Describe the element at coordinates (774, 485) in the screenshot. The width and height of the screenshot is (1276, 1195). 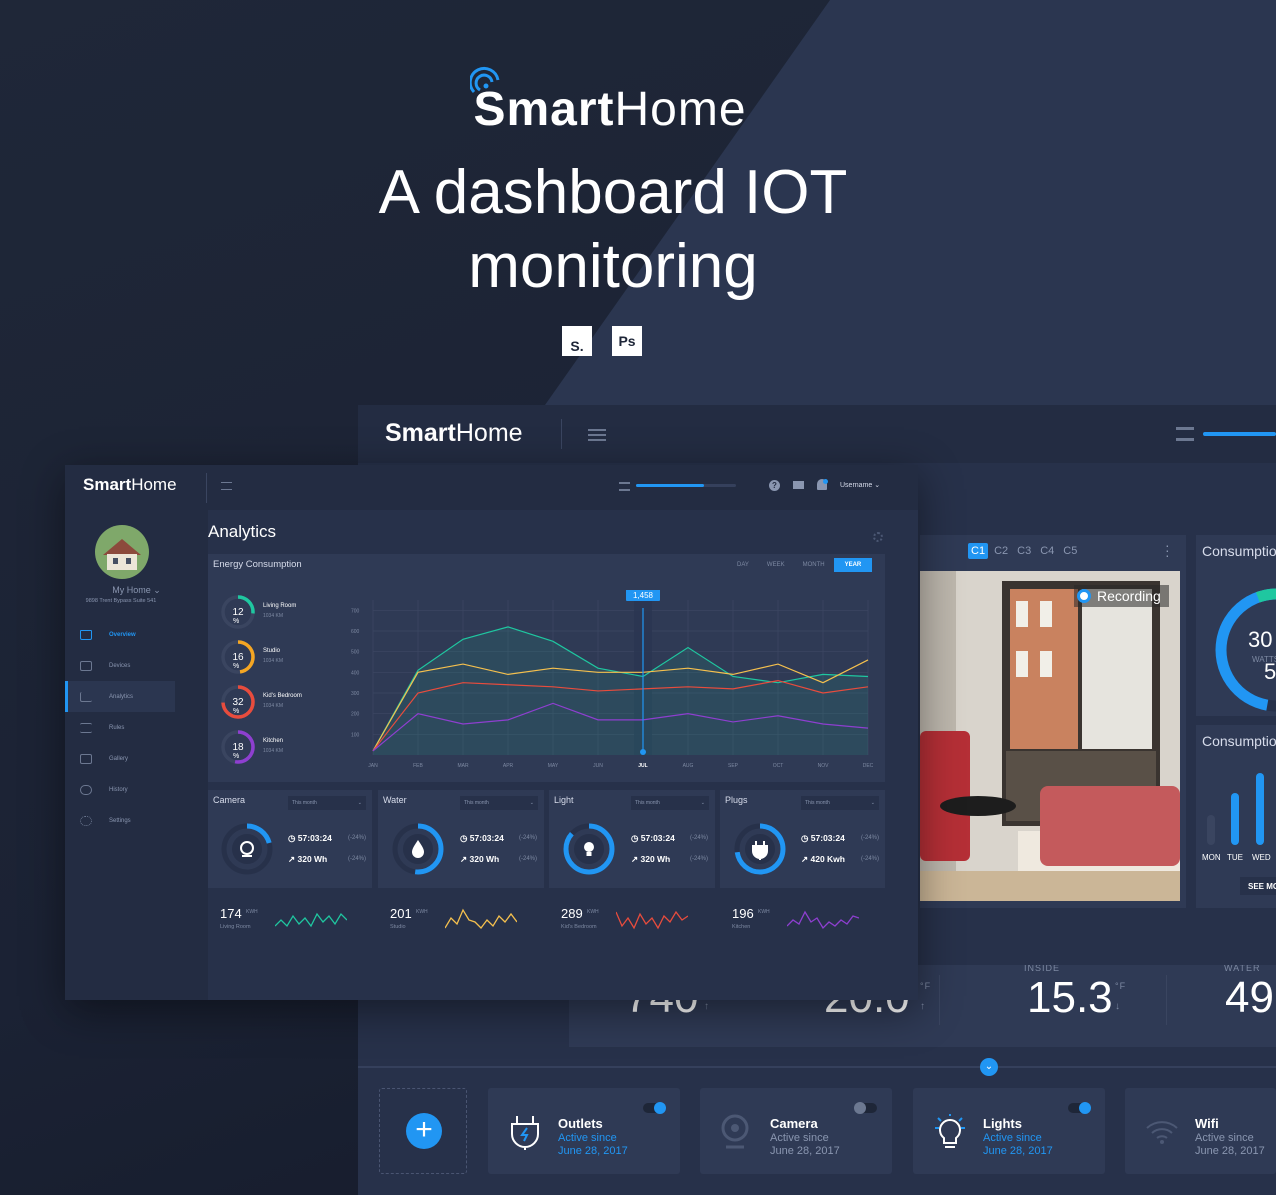
I see `help-icon: ?` at that location.